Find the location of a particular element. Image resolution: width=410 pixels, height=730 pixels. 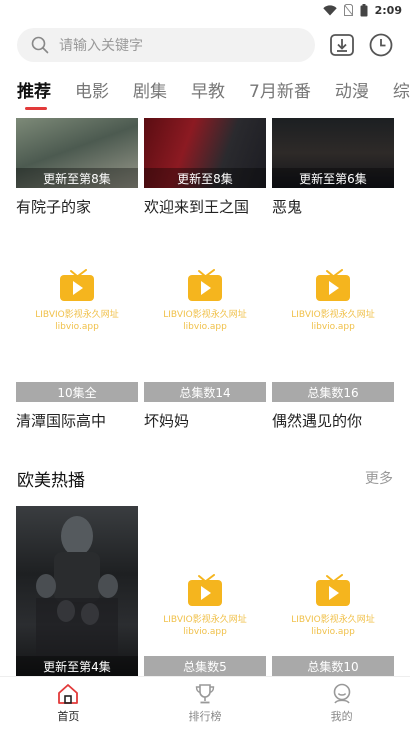

nav-label: 首页 is located at coordinates (68, 716).